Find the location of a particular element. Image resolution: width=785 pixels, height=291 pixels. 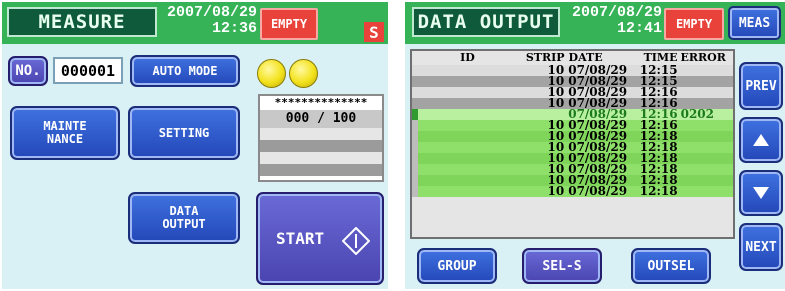

counter-value: 000 / 100 is located at coordinates (321, 119).